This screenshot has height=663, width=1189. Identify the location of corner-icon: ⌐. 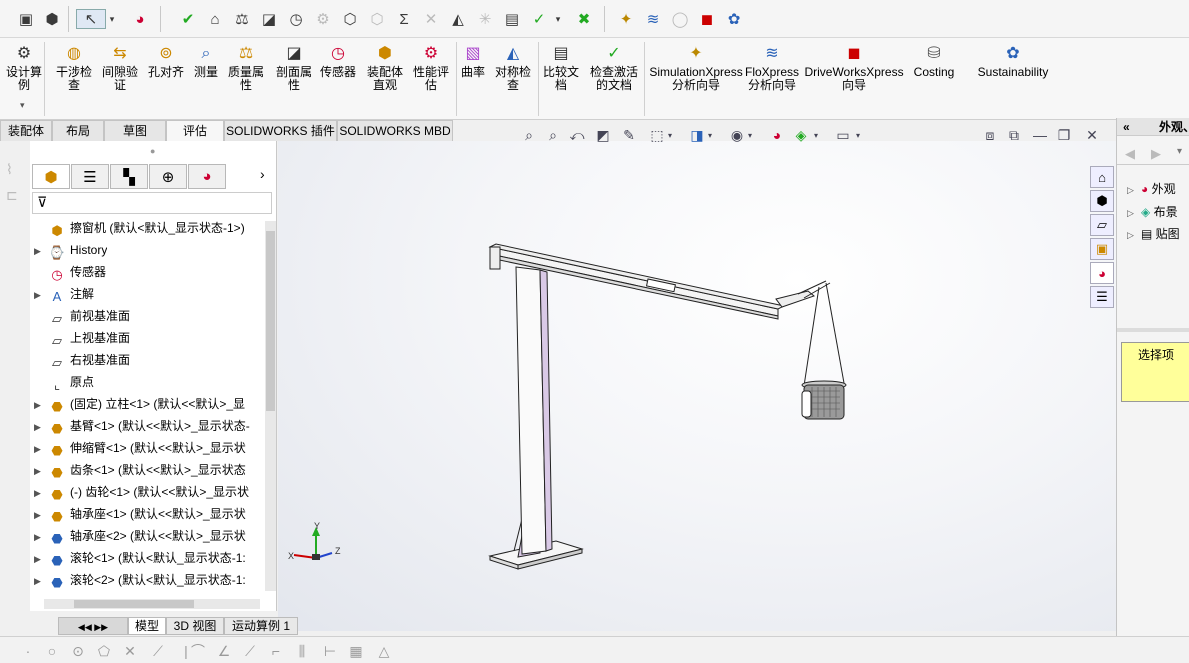
(276, 651).